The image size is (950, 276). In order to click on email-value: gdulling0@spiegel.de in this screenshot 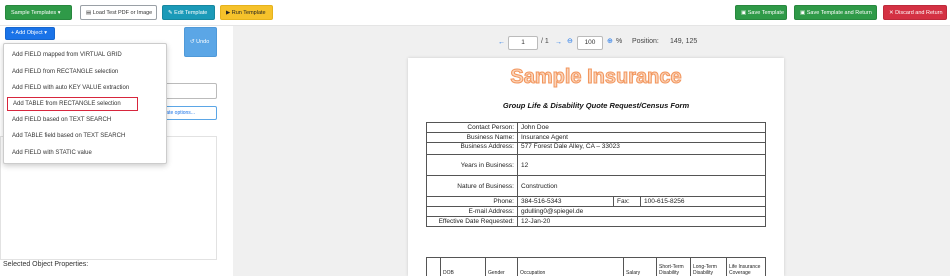, I will do `click(641, 211)`.